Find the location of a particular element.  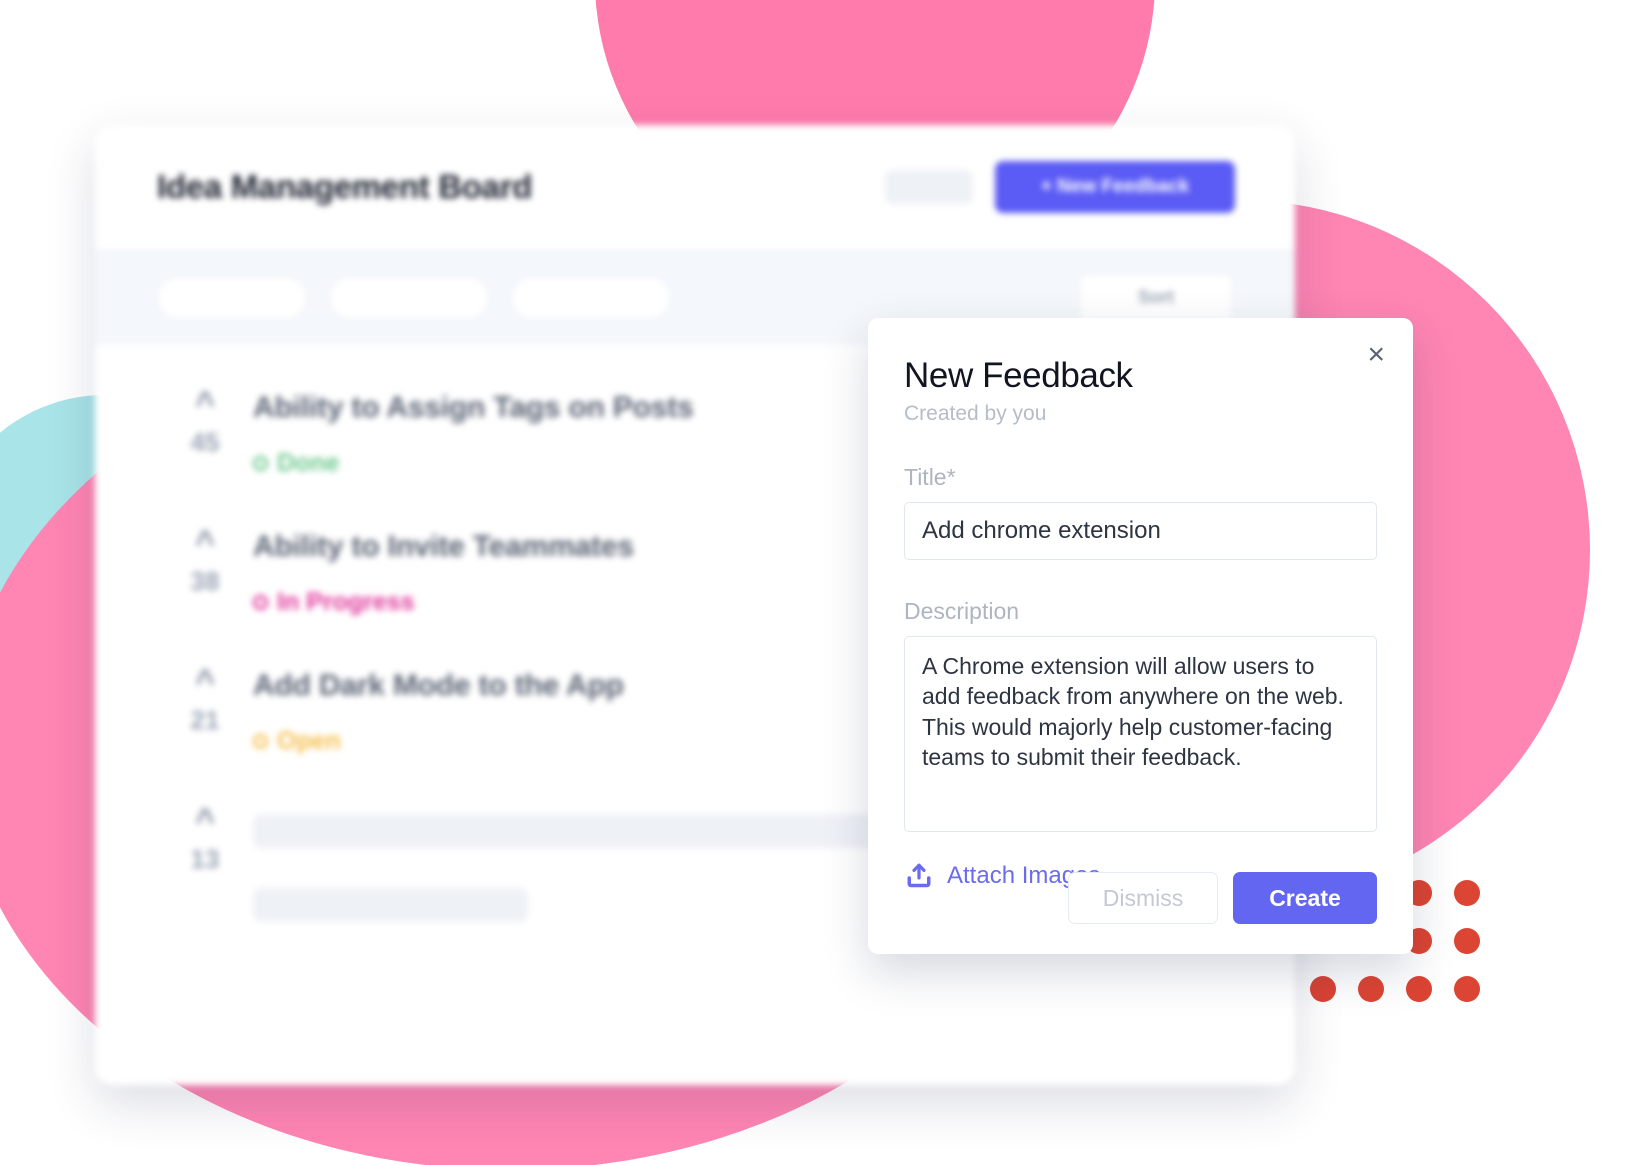

status-placeholder is located at coordinates (390, 905).